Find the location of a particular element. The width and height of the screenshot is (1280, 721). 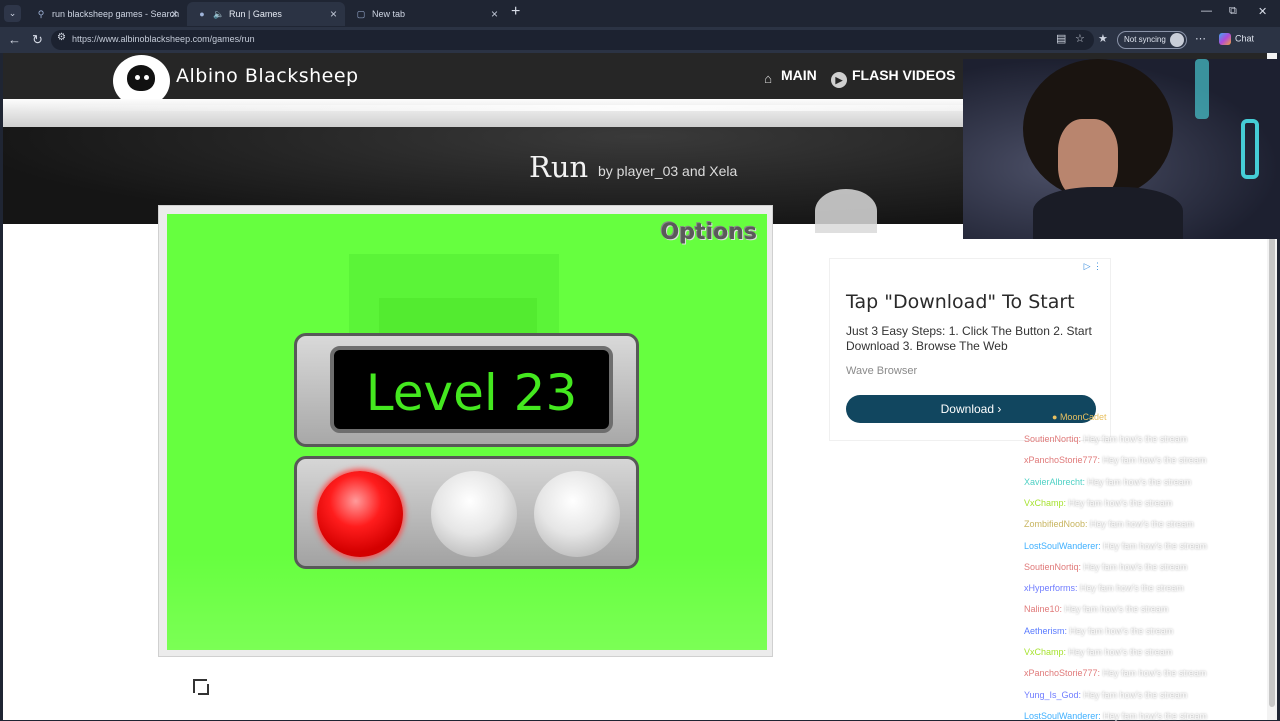

tab-new-tab: ▢ New tab × is located at coordinates (426, 14).